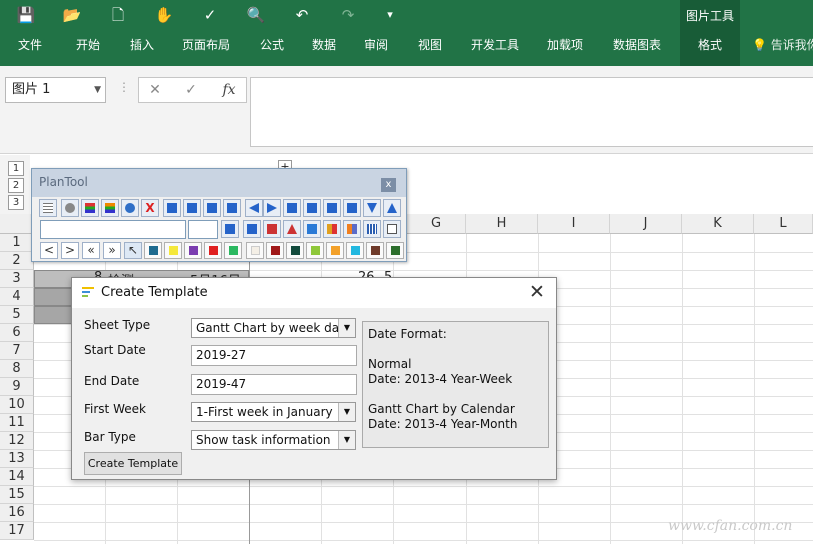 The height and width of the screenshot is (544, 813). I want to click on tab-formulas: 公式, so click(272, 49).